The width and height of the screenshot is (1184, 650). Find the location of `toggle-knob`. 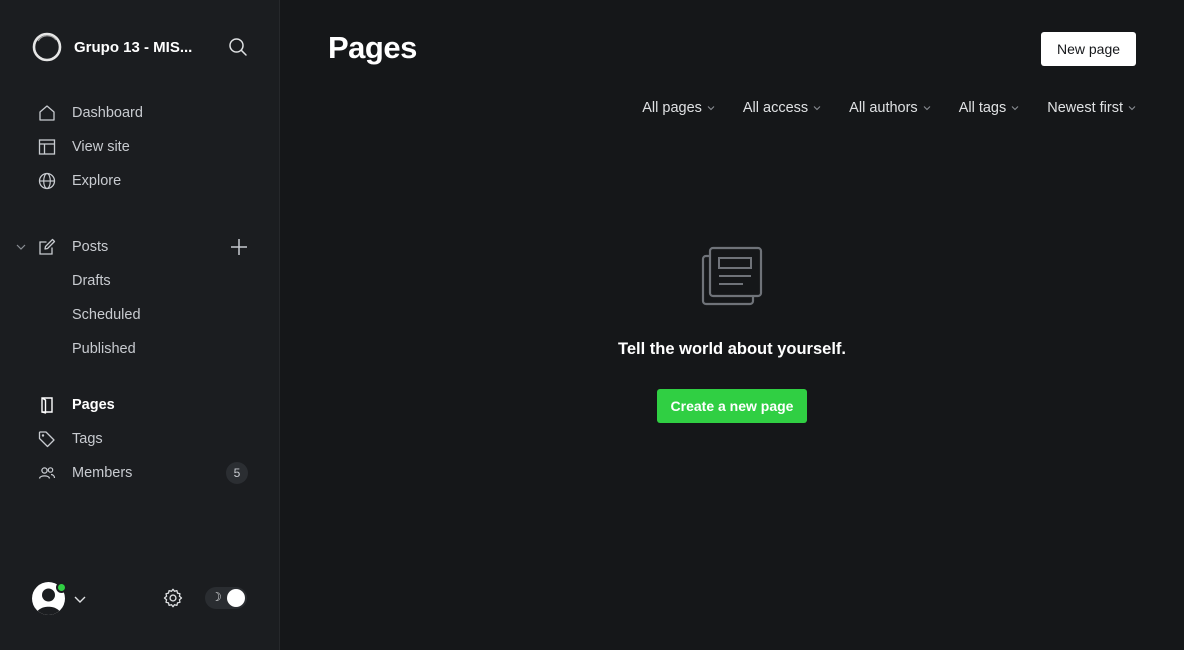

toggle-knob is located at coordinates (236, 598).